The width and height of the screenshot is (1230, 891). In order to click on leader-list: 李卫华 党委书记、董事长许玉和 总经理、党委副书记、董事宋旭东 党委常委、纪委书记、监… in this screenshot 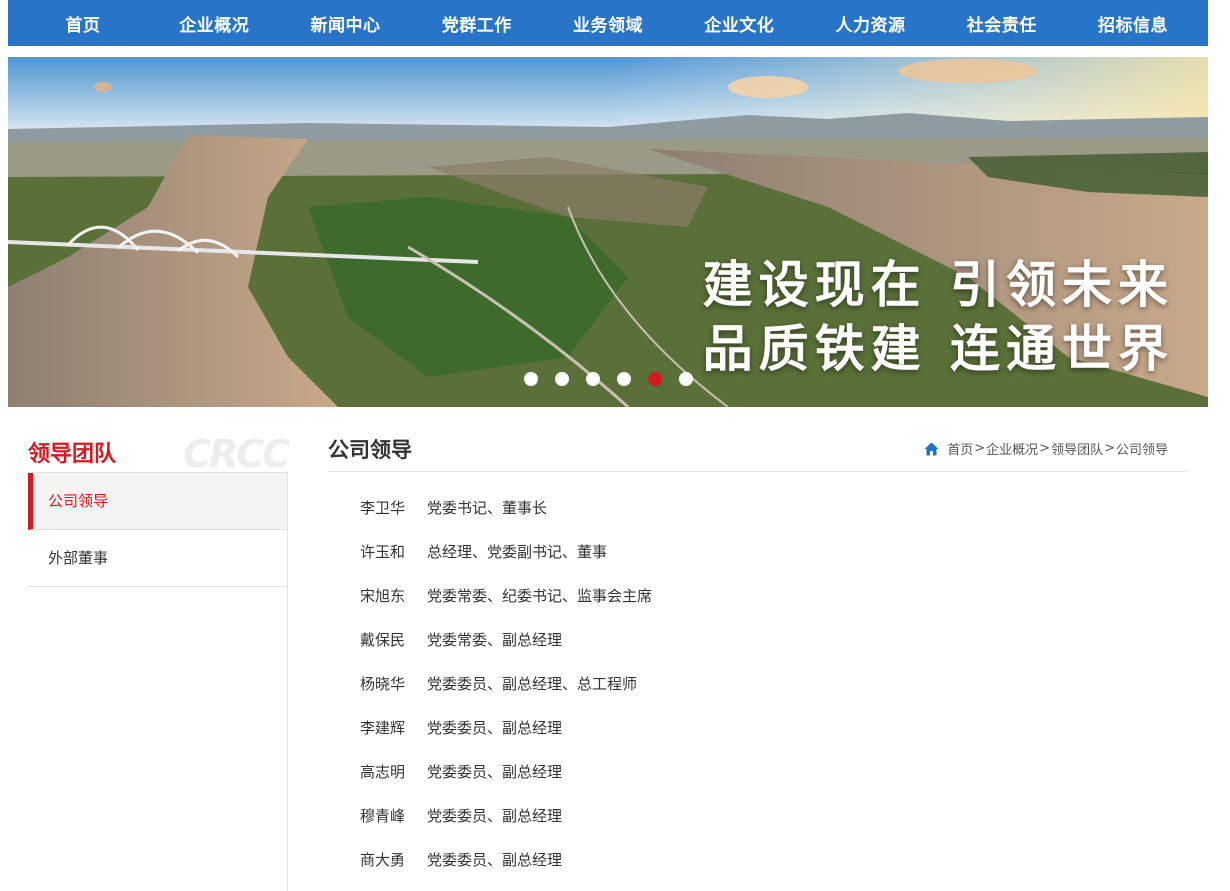, I will do `click(506, 683)`.